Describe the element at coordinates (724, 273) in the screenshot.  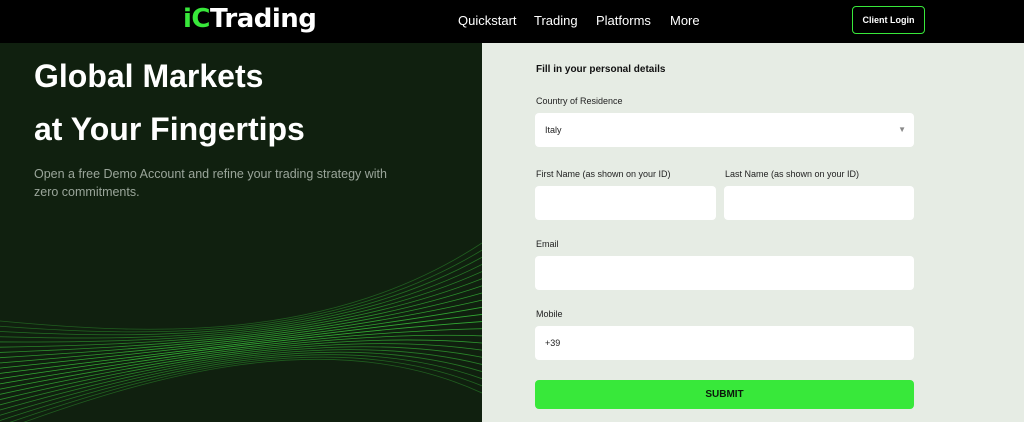
I see `email-field` at that location.